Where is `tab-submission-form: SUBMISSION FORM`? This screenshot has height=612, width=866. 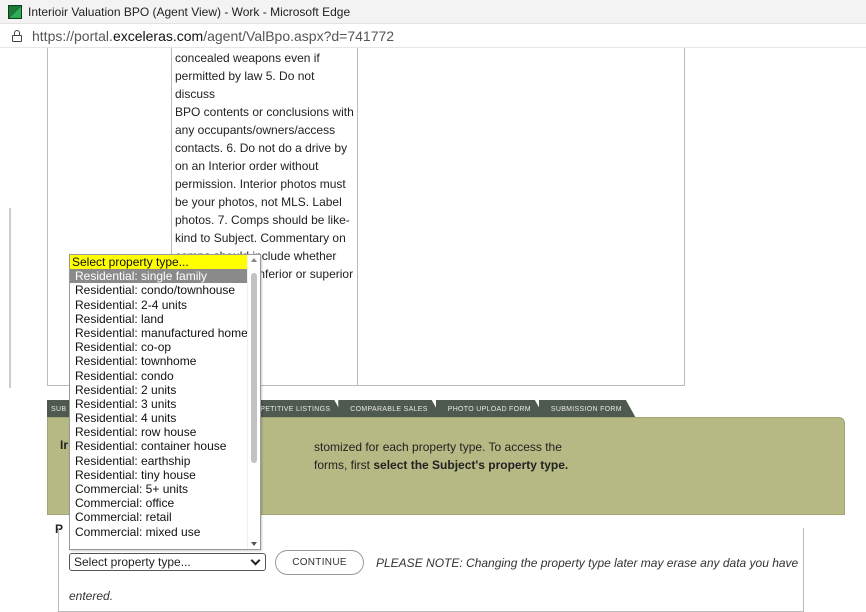 tab-submission-form: SUBMISSION FORM is located at coordinates (587, 409).